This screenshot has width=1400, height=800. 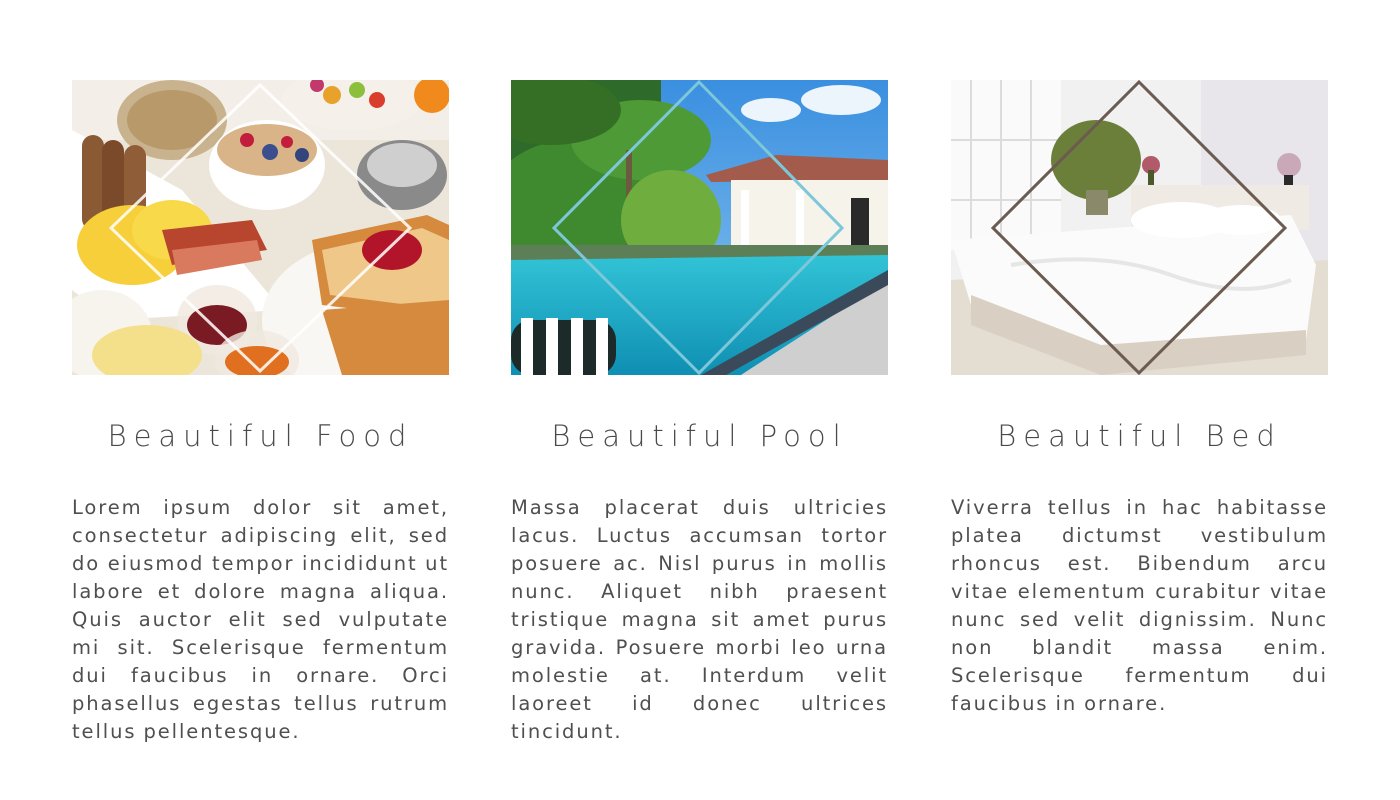 I want to click on pool-photo, so click(x=699, y=227).